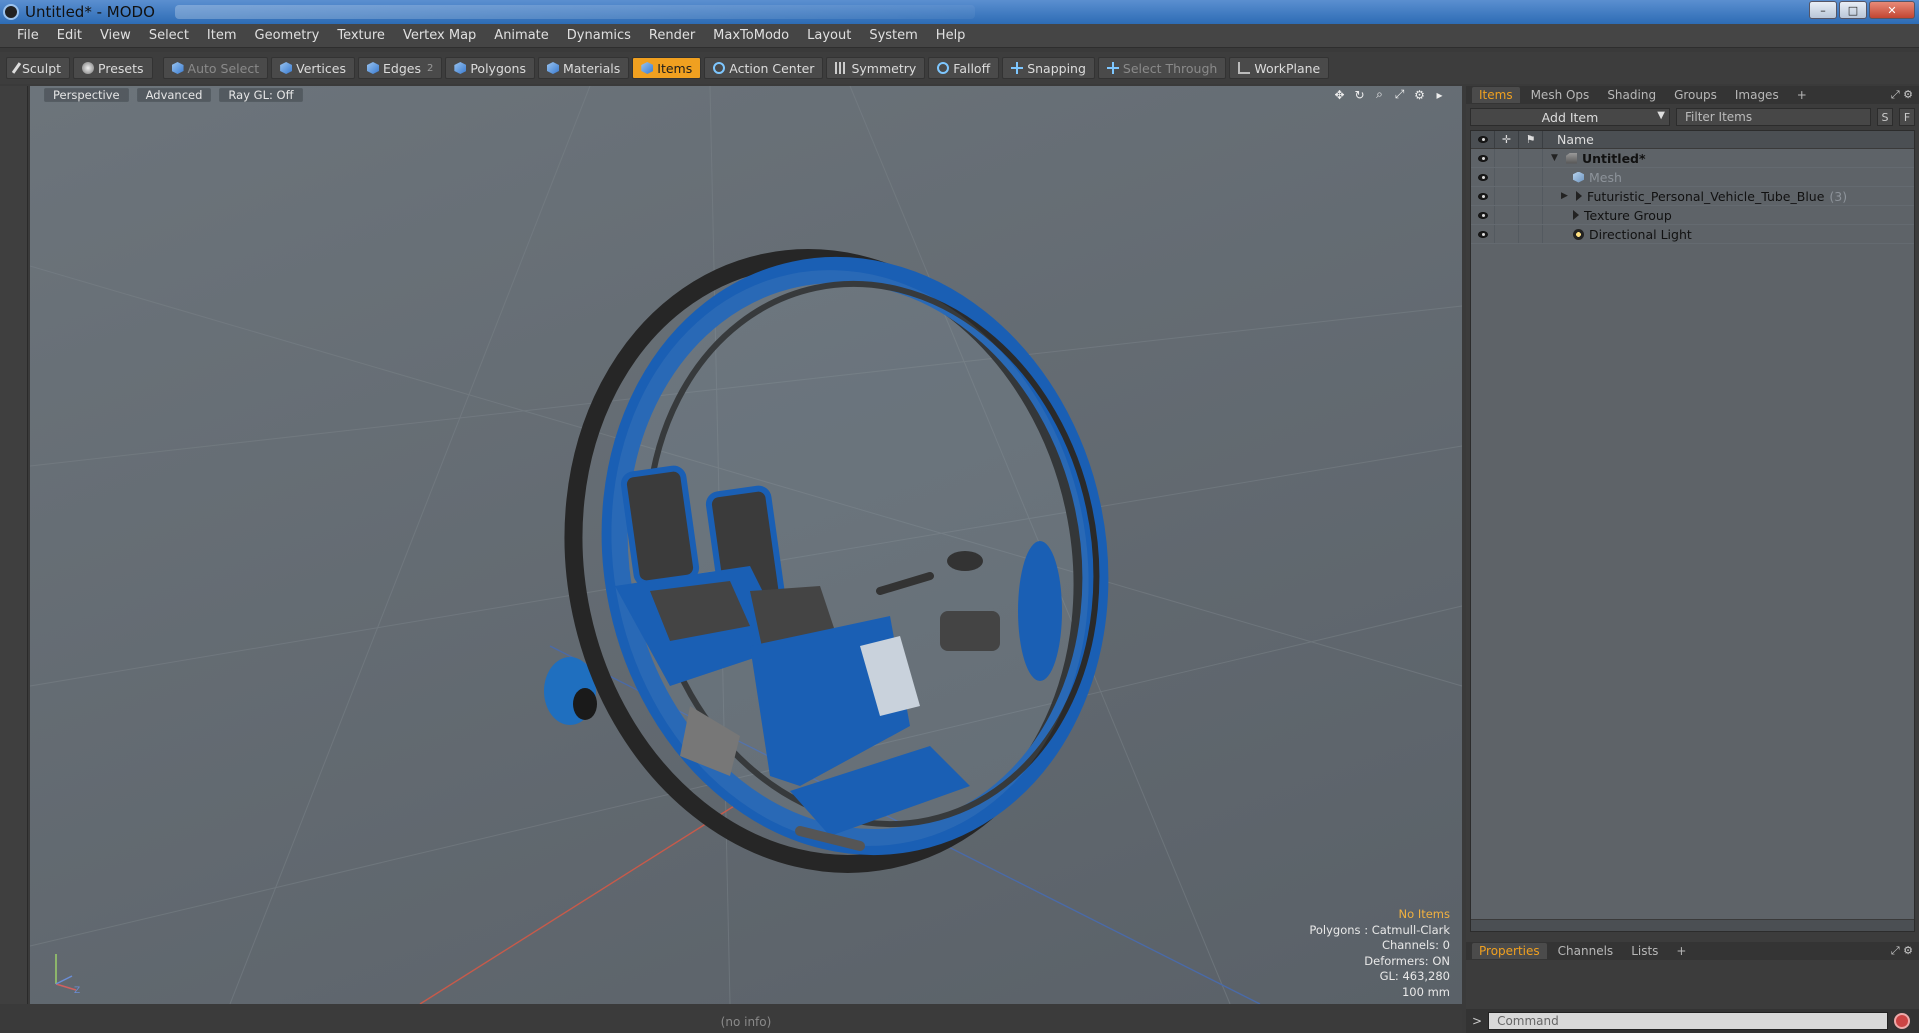  What do you see at coordinates (1162, 68) in the screenshot?
I see `select-through-button: Select Through` at bounding box center [1162, 68].